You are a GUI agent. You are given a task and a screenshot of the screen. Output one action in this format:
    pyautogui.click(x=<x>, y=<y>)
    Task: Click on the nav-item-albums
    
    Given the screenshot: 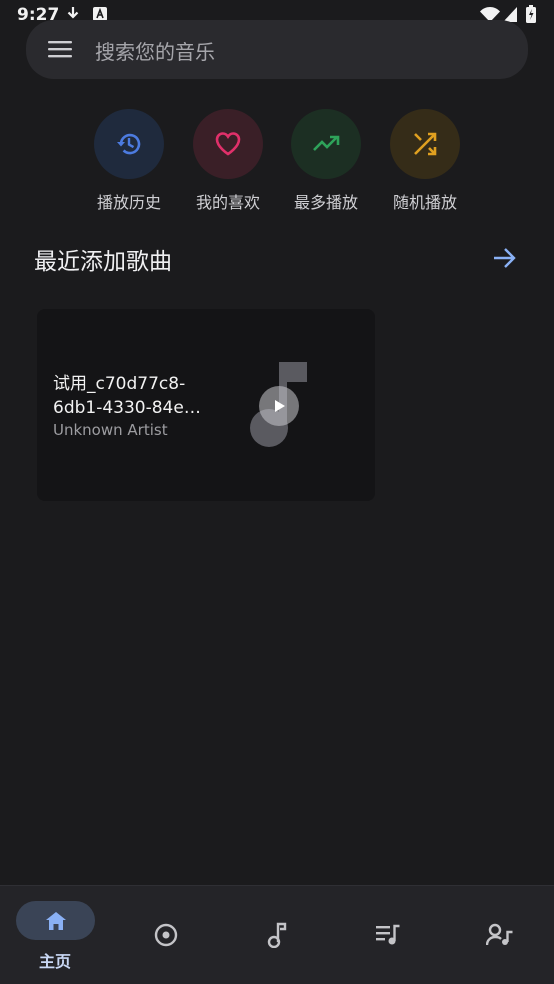 What is the action you would take?
    pyautogui.click(x=166, y=935)
    